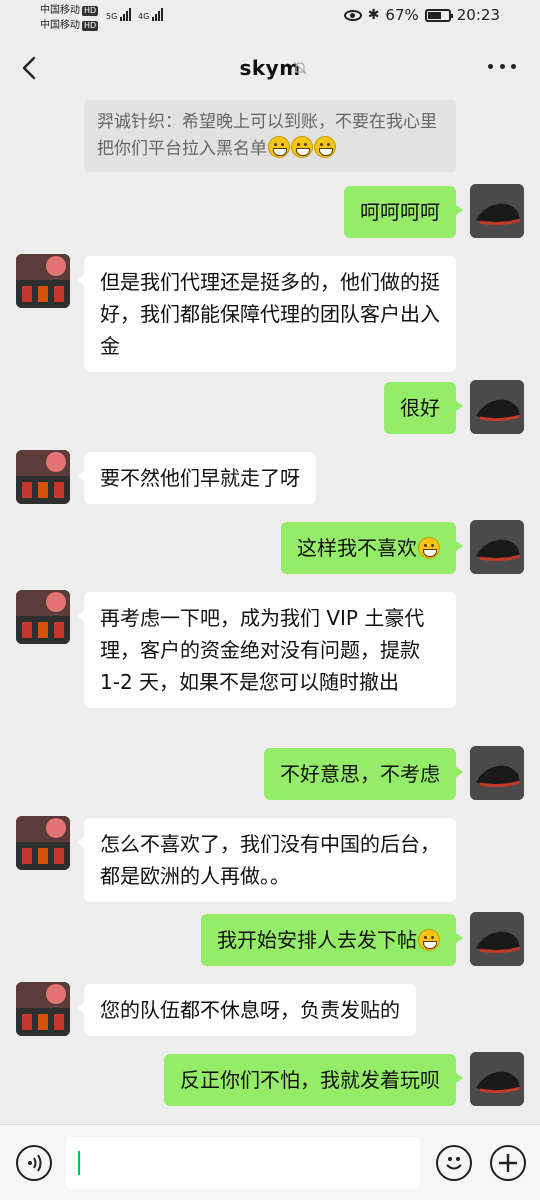 The image size is (540, 1200). Describe the element at coordinates (90, 26) in the screenshot. I see `hd-badge-2: HD` at that location.